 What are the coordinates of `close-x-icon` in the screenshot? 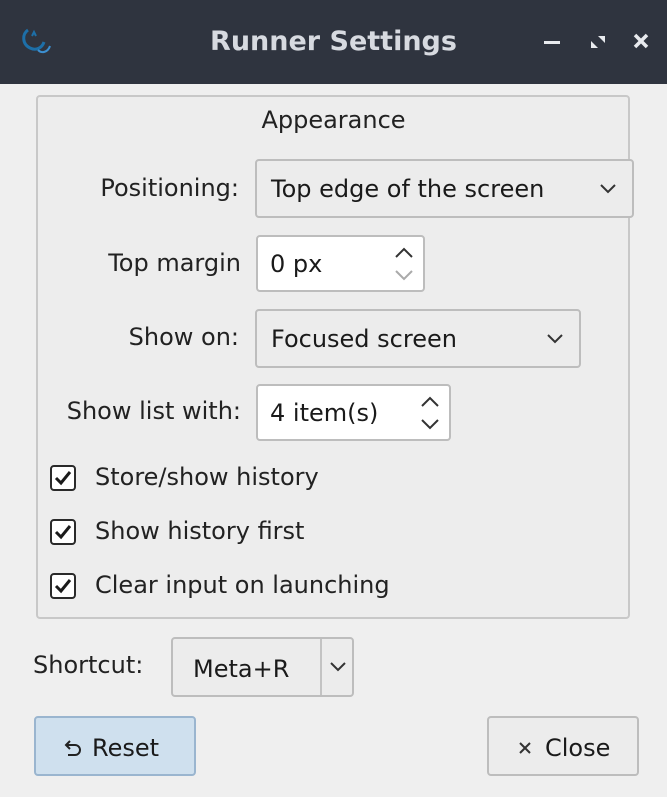 It's located at (525, 748).